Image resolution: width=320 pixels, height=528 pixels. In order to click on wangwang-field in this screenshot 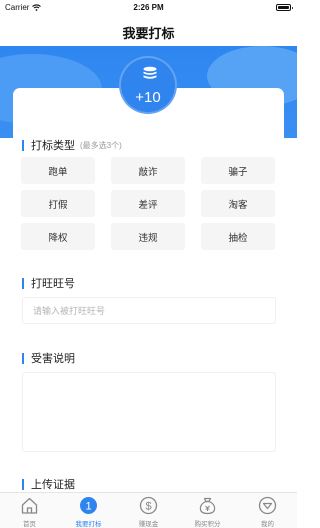, I will do `click(149, 310)`.